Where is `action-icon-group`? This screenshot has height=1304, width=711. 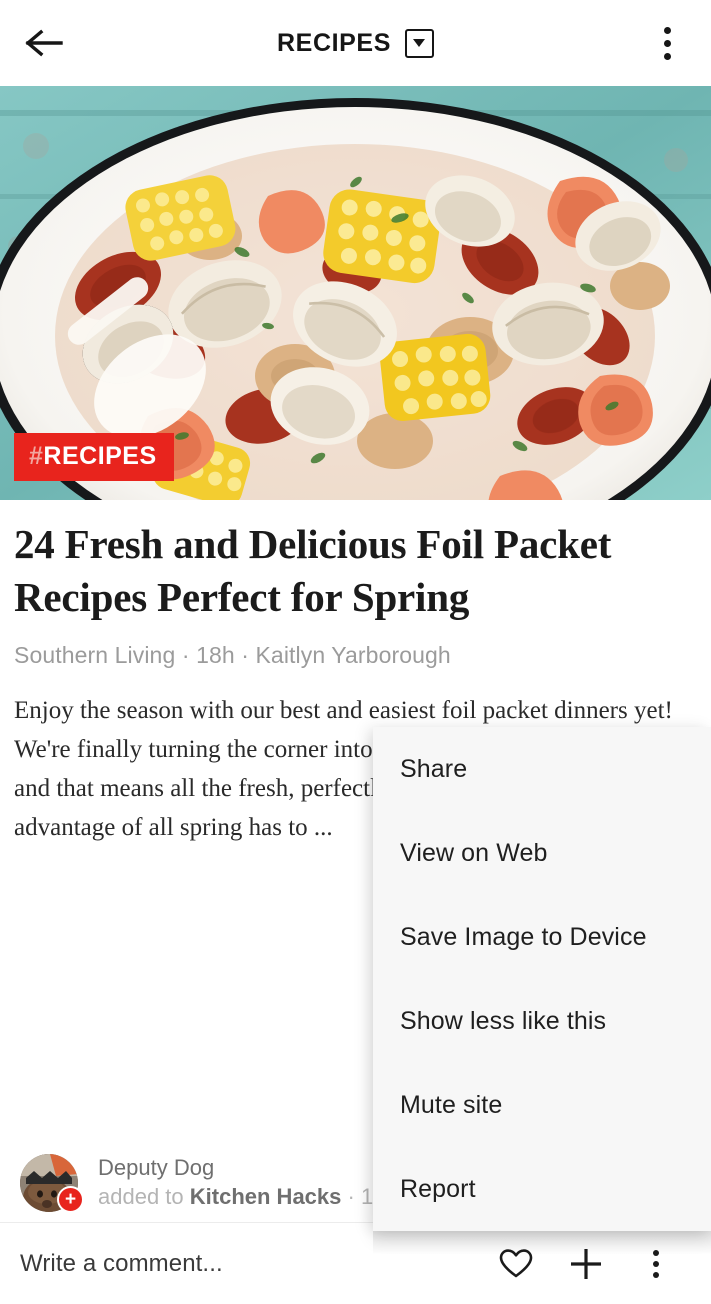 action-icon-group is located at coordinates (586, 1263).